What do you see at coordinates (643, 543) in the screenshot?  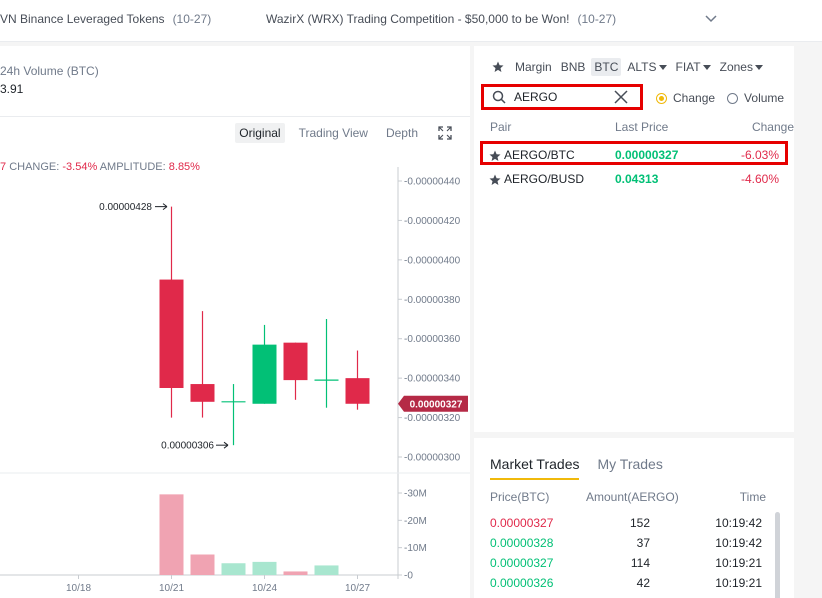 I see `trade-amount: 37` at bounding box center [643, 543].